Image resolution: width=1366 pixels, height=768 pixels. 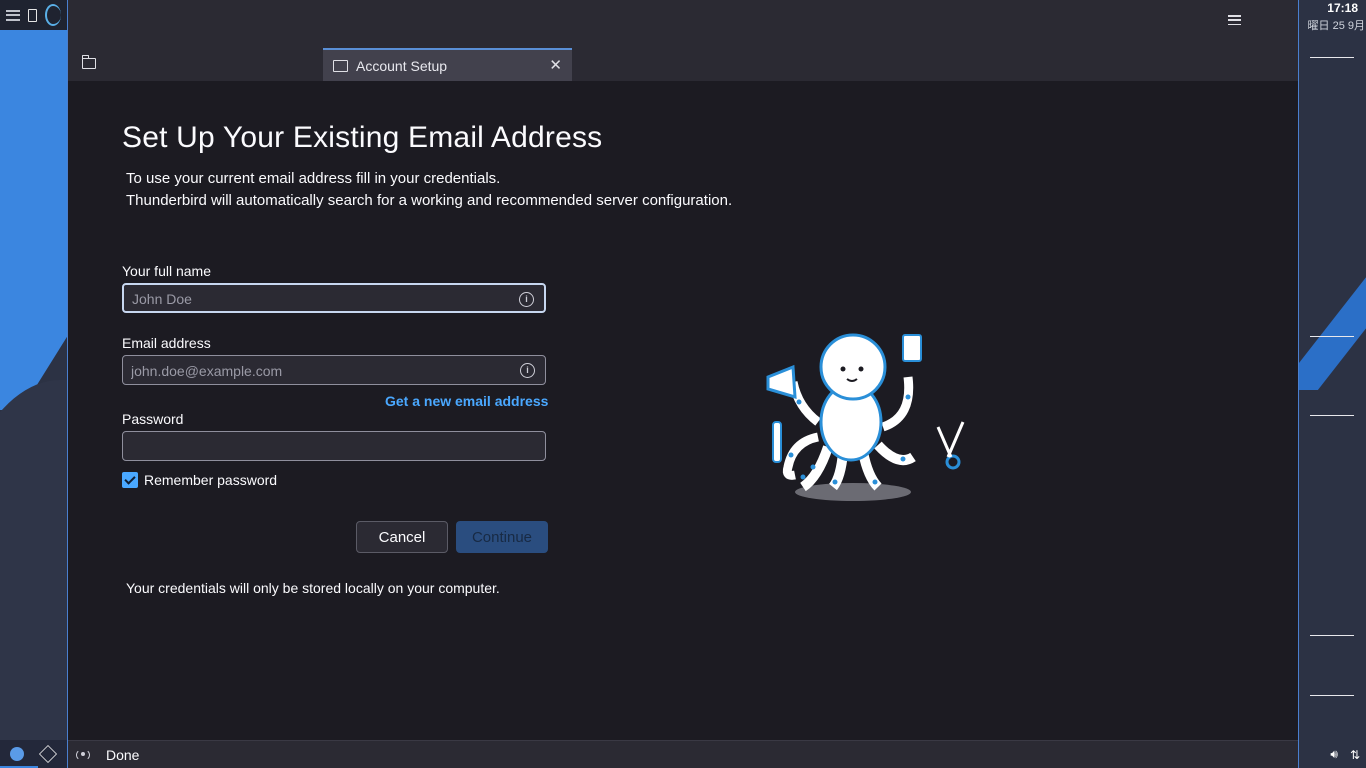 I want to click on network-activity-icon, so click(x=83, y=754).